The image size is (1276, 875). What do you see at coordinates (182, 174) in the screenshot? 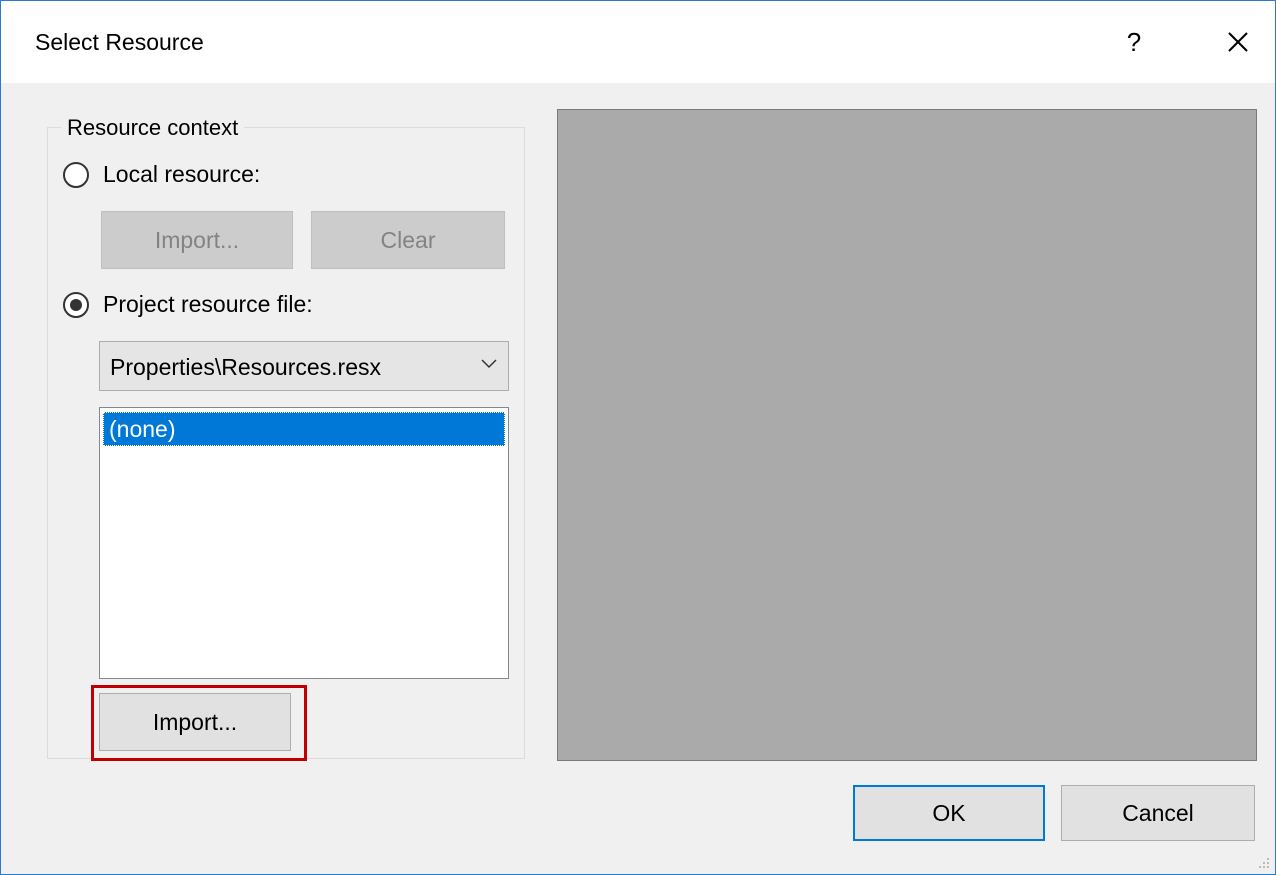
I see `local-resource-label: Local resource:` at bounding box center [182, 174].